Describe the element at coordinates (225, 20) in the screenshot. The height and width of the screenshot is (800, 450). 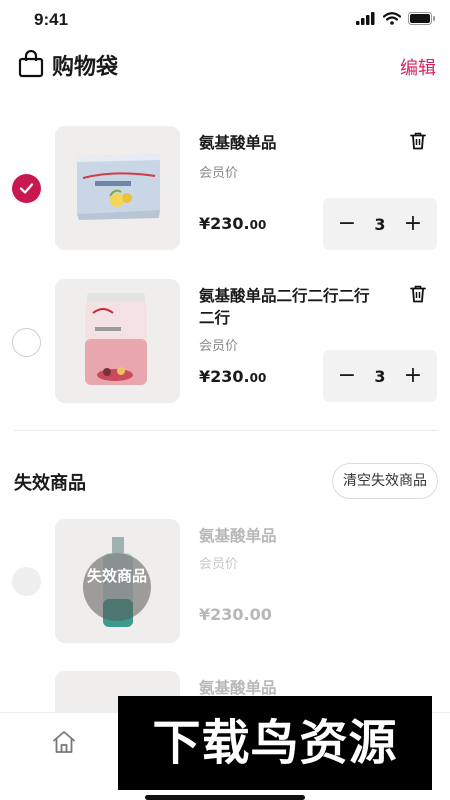
I see `status-bar: 9:41` at that location.